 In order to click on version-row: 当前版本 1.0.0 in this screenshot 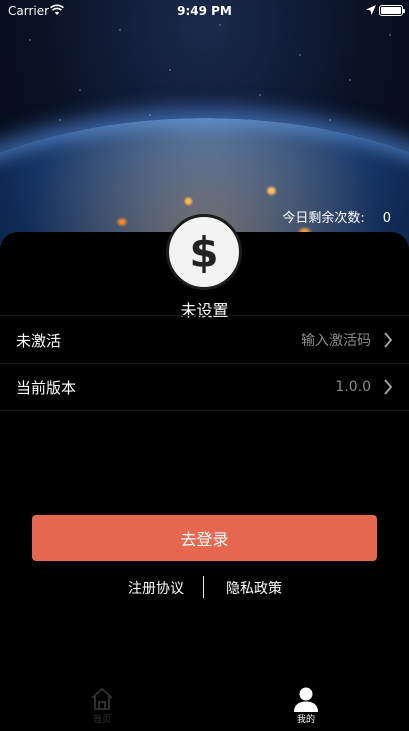, I will do `click(204, 387)`.